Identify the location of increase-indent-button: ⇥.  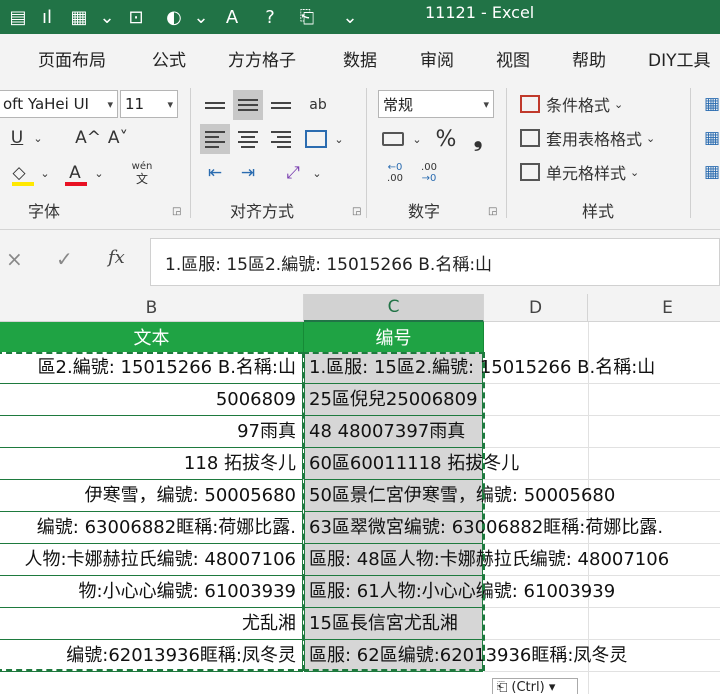
(248, 173).